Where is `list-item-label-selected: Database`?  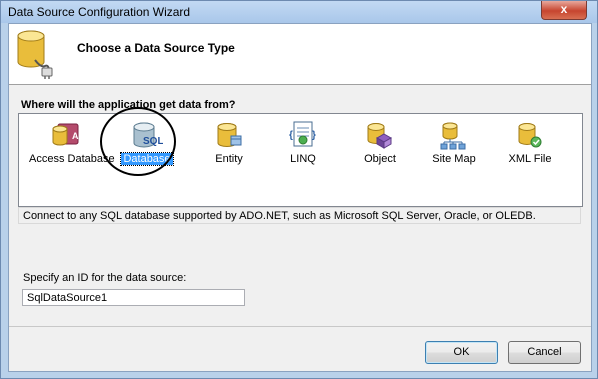 list-item-label-selected: Database is located at coordinates (147, 159).